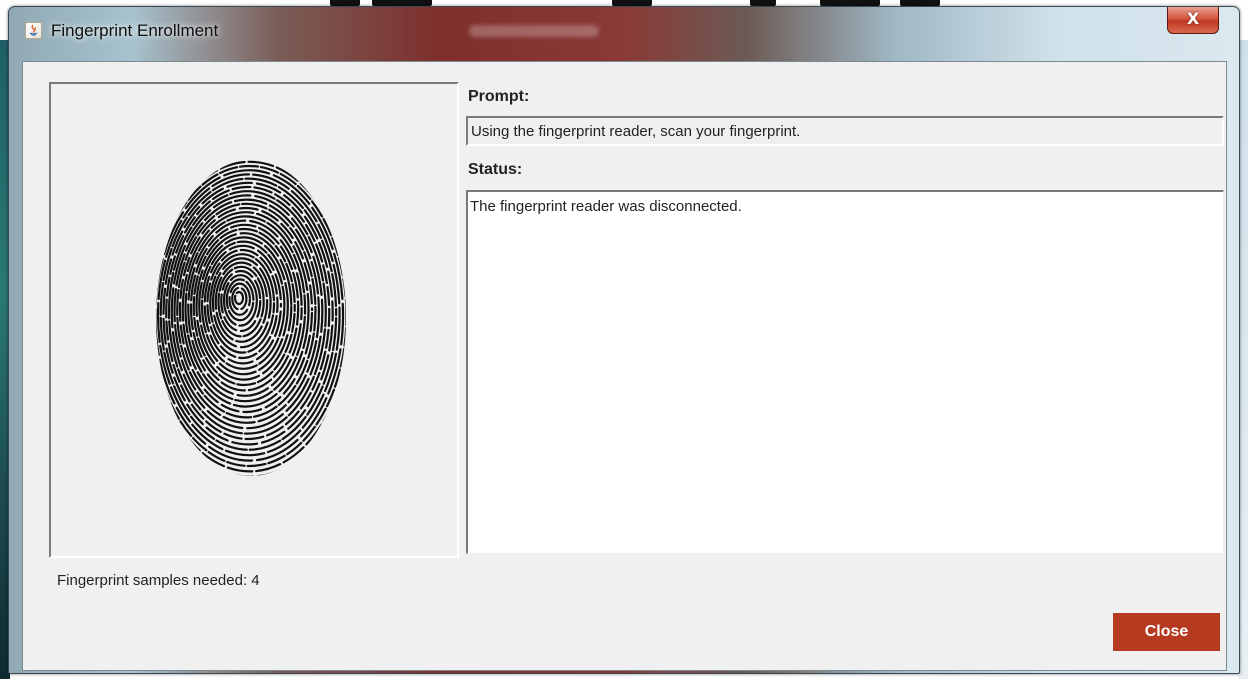 The image size is (1248, 679). What do you see at coordinates (495, 169) in the screenshot?
I see `status-label: Status:` at bounding box center [495, 169].